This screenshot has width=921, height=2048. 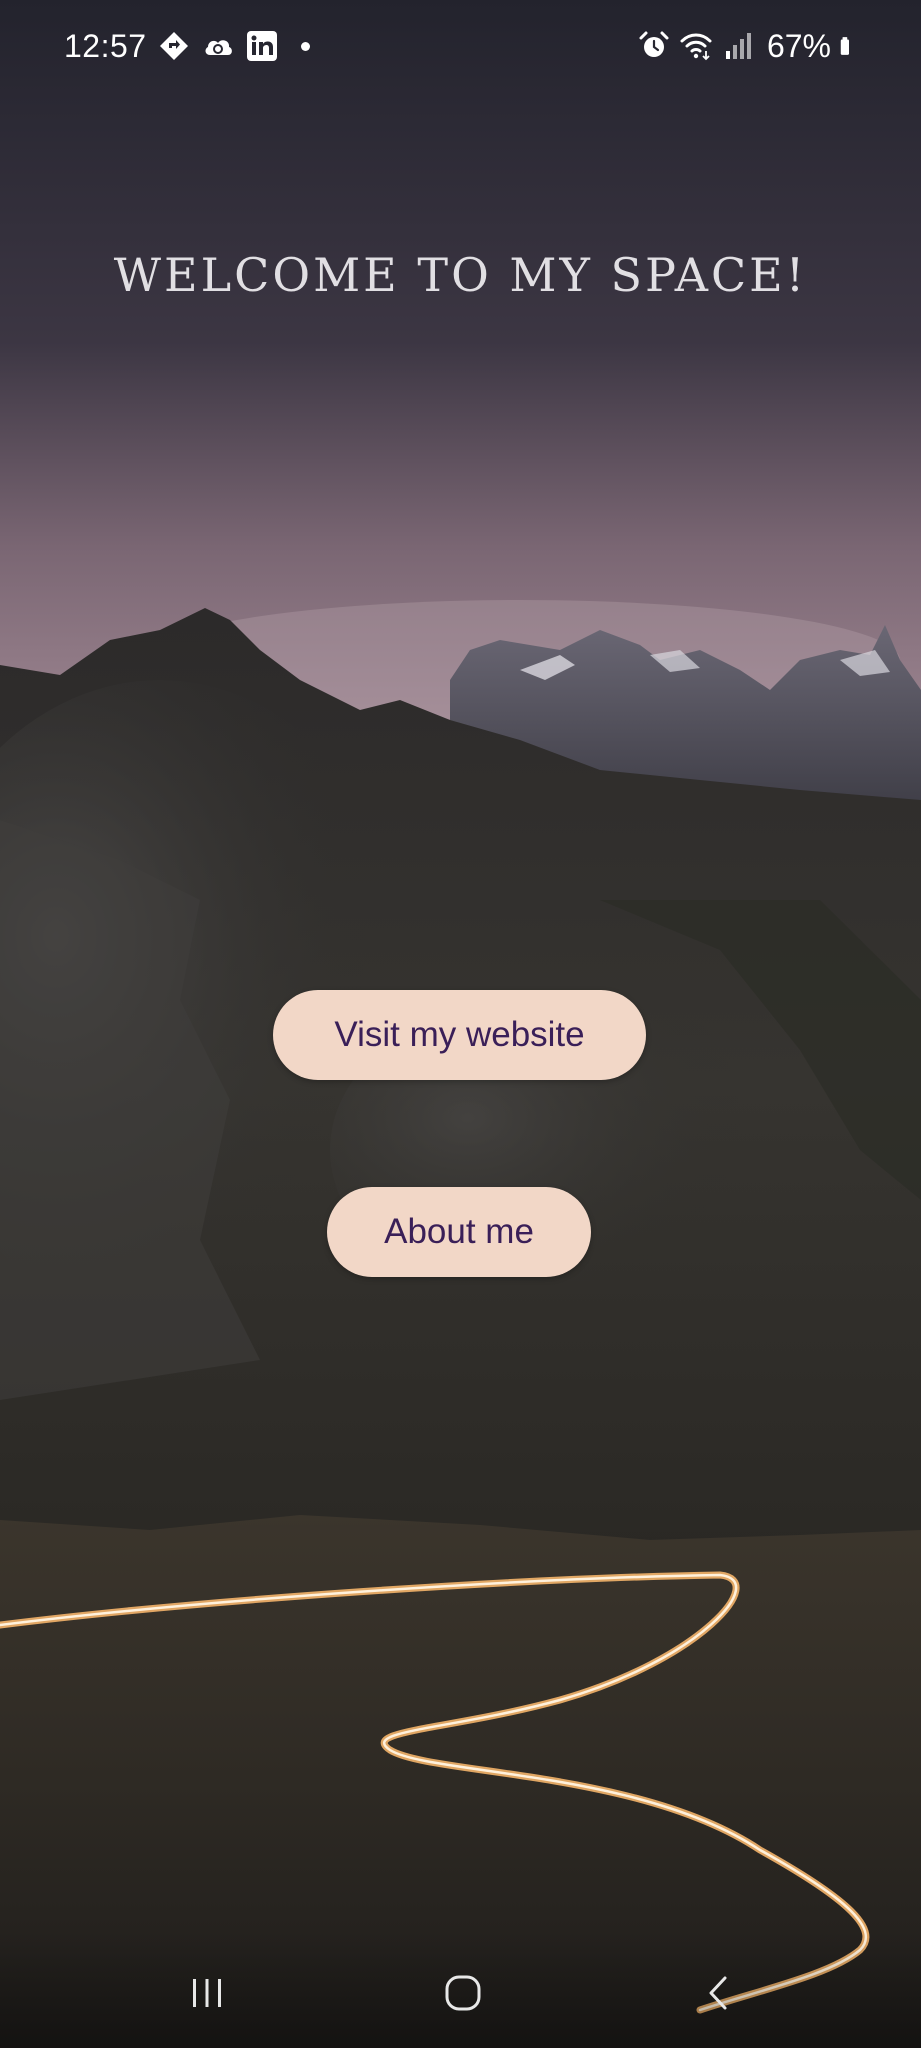 I want to click on recents-button, so click(x=207, y=1993).